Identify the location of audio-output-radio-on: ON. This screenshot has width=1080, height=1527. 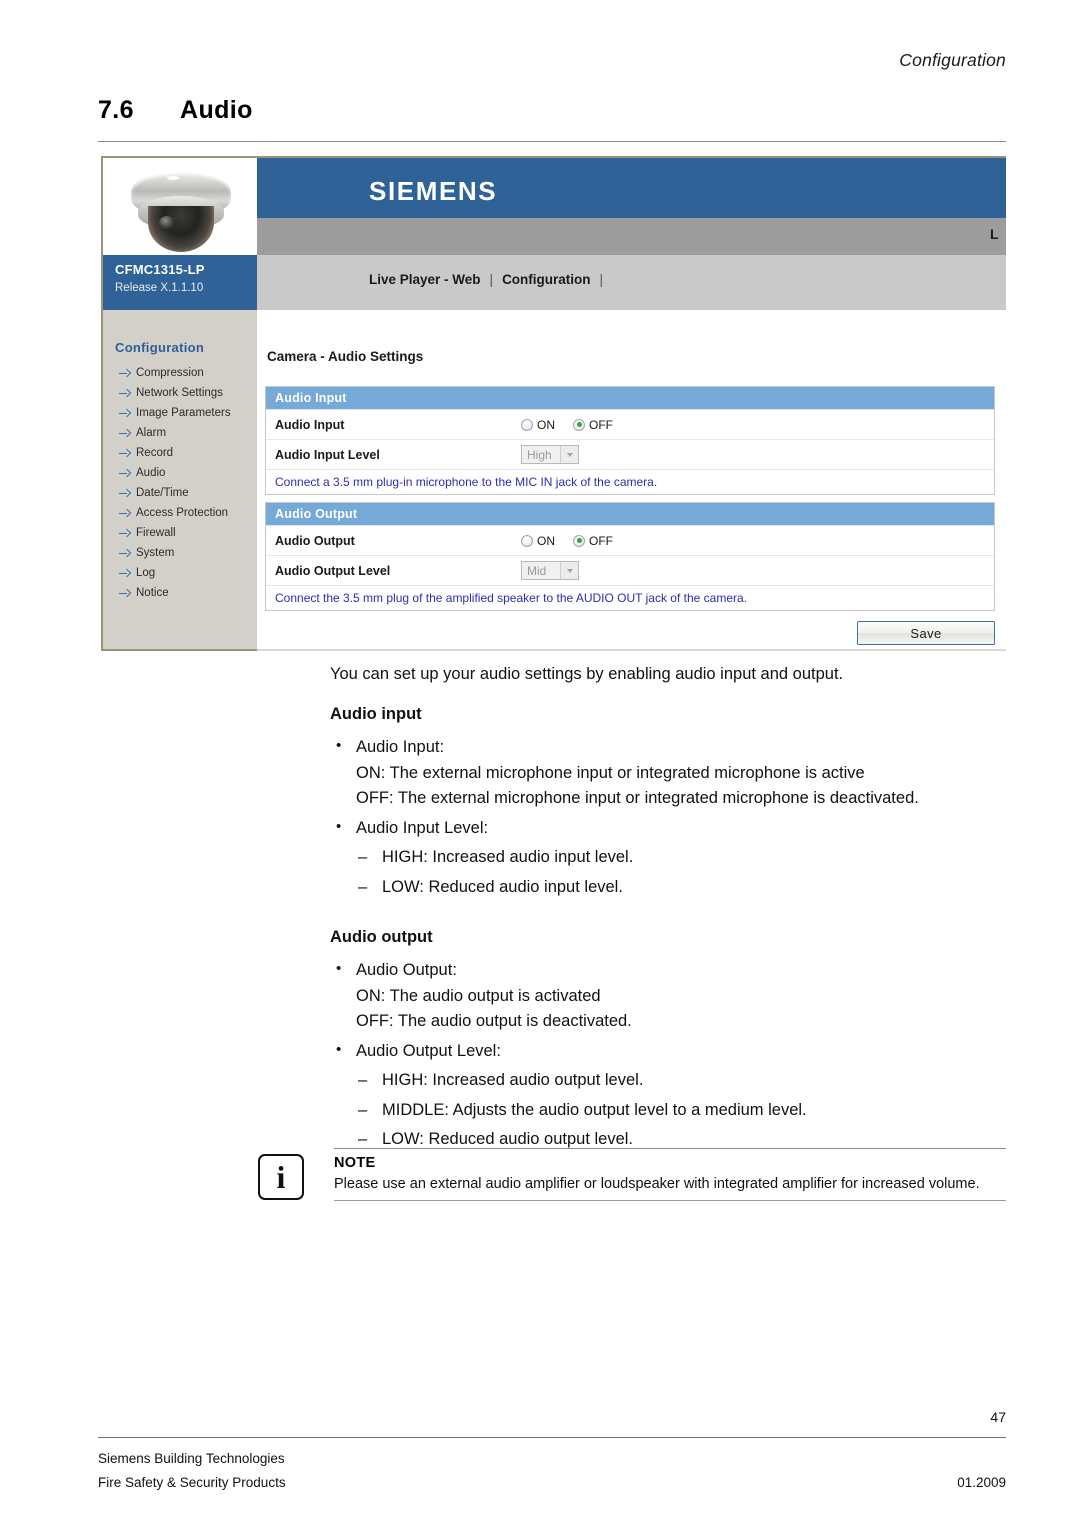
(538, 541).